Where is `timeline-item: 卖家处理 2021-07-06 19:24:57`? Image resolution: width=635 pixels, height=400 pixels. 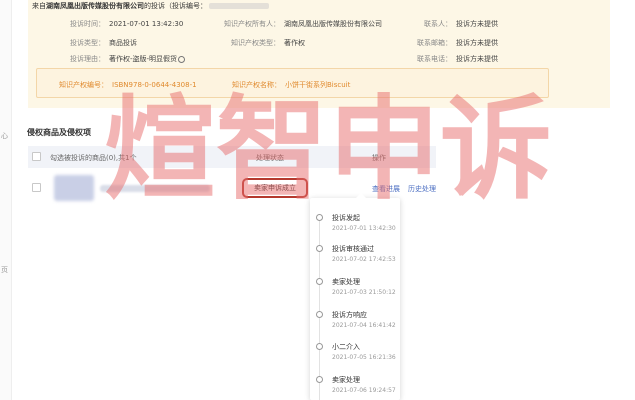 timeline-item: 卖家处理 2021-07-06 19:24:57 is located at coordinates (355, 386).